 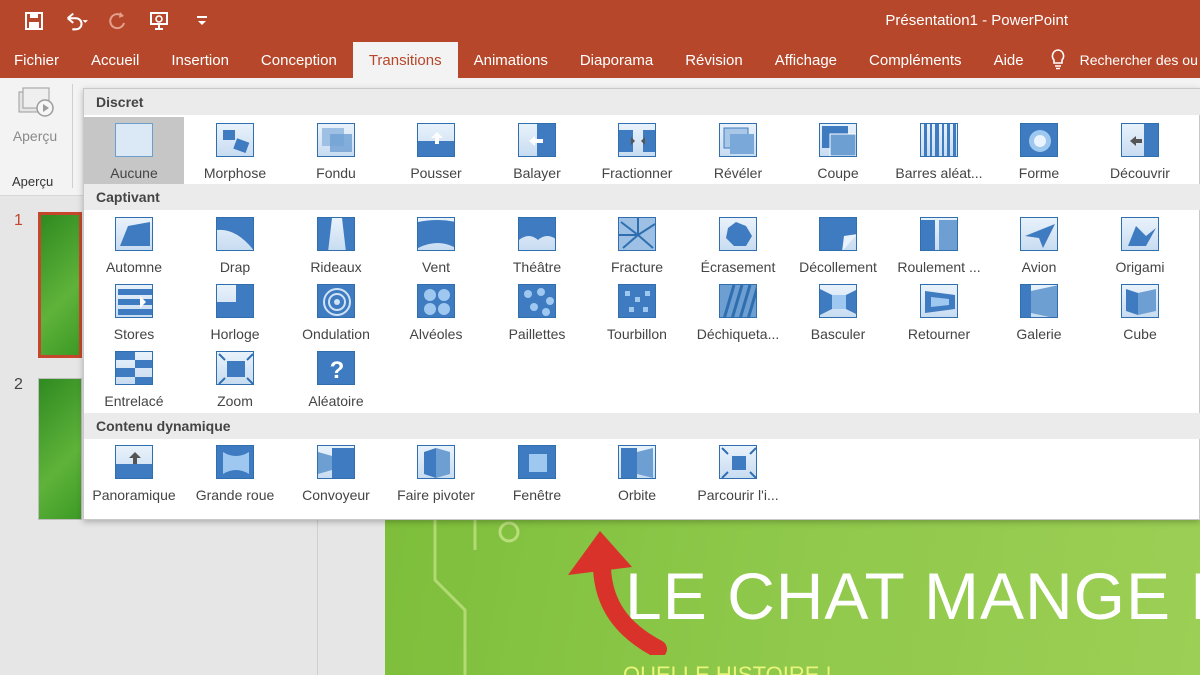 I want to click on transition-coupe: Coupe, so click(x=838, y=152).